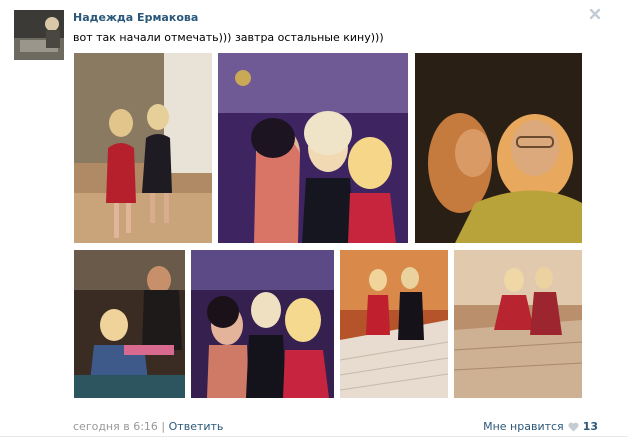 The image size is (628, 437). I want to click on heart-icon, so click(573, 427).